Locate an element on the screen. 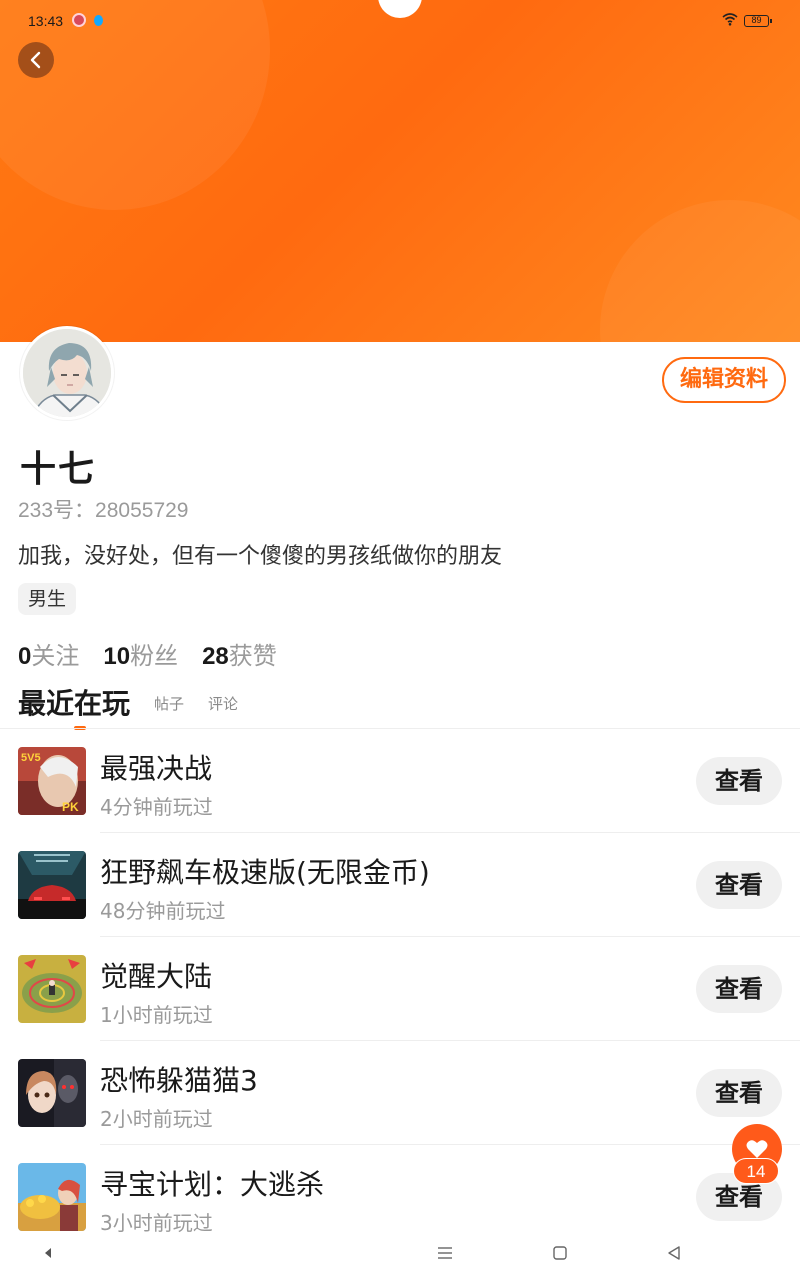 The height and width of the screenshot is (1280, 800). avatar-image is located at coordinates (67, 373).